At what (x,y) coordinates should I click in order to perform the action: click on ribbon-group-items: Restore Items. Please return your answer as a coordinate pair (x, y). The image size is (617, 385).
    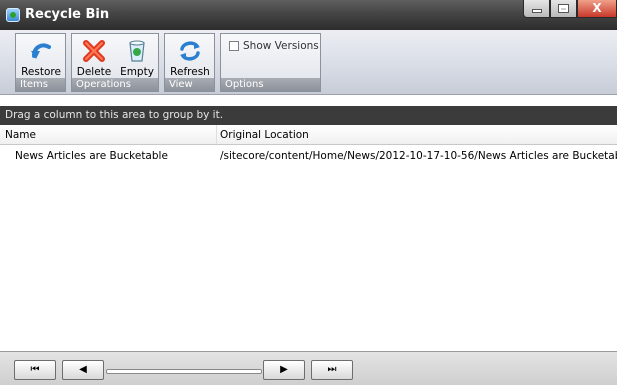
    Looking at the image, I should click on (40, 62).